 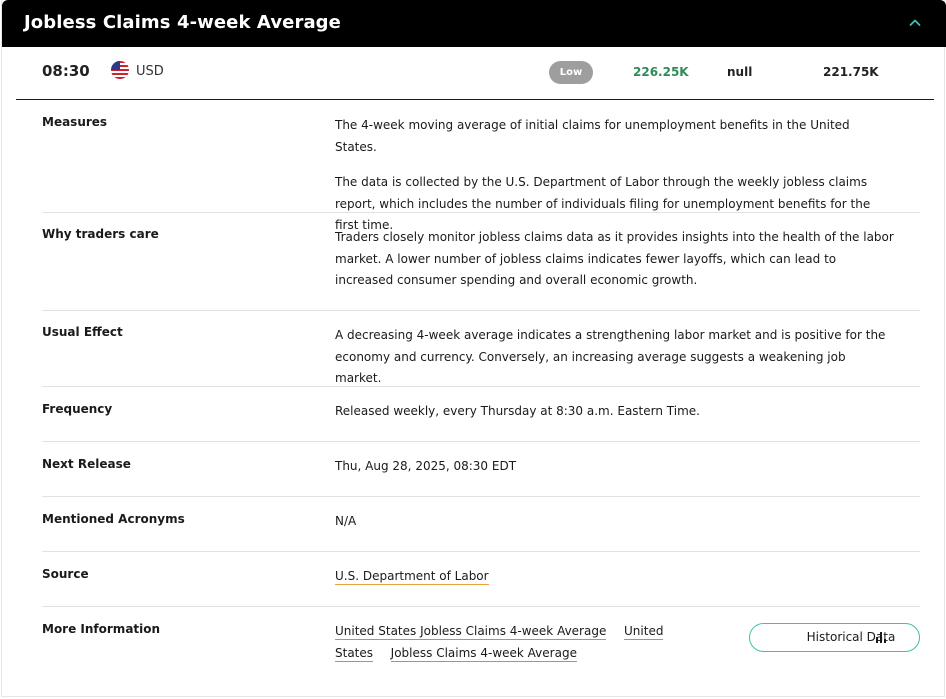 What do you see at coordinates (113, 519) in the screenshot?
I see `detail-label: Mentioned Acronyms` at bounding box center [113, 519].